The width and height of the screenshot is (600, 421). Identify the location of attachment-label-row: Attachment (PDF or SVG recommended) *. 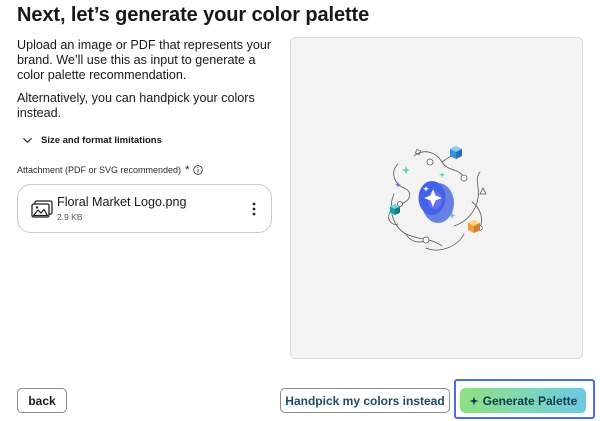
(110, 169).